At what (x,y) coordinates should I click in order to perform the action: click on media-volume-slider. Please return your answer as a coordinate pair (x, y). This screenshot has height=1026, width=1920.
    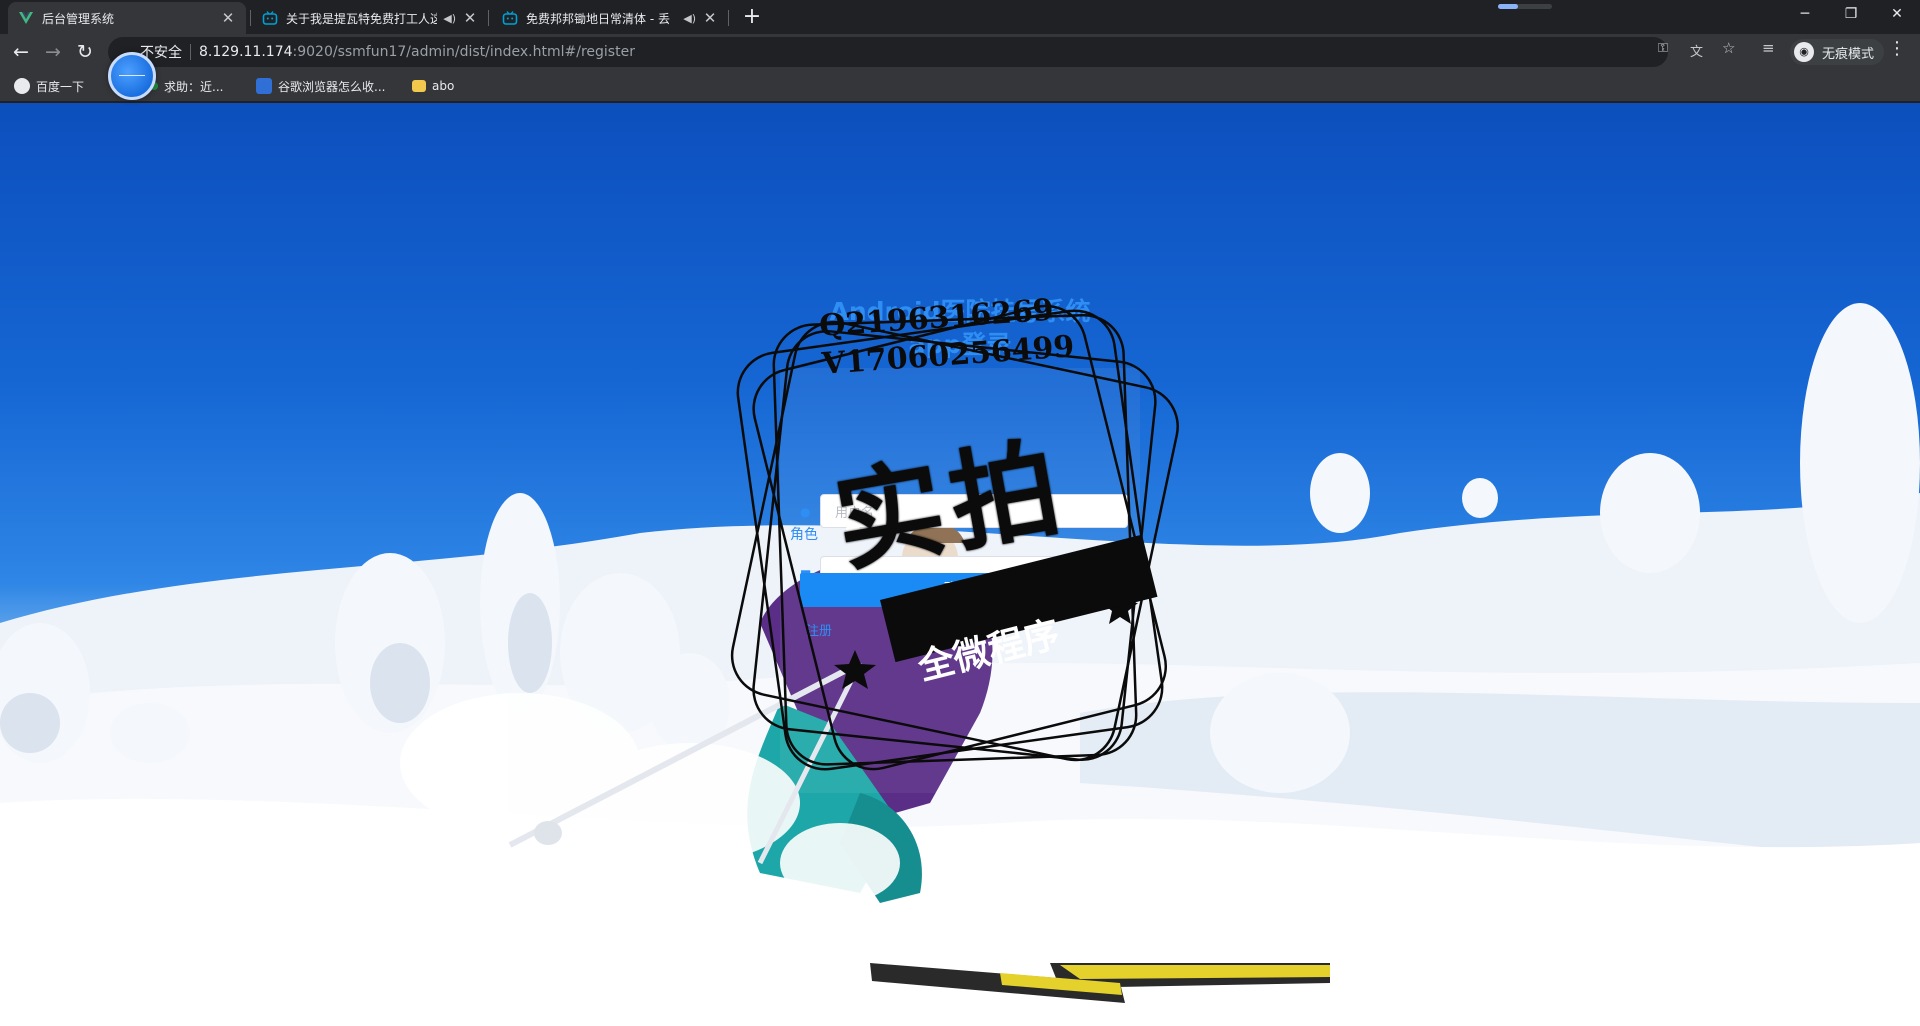
    Looking at the image, I should click on (1525, 6).